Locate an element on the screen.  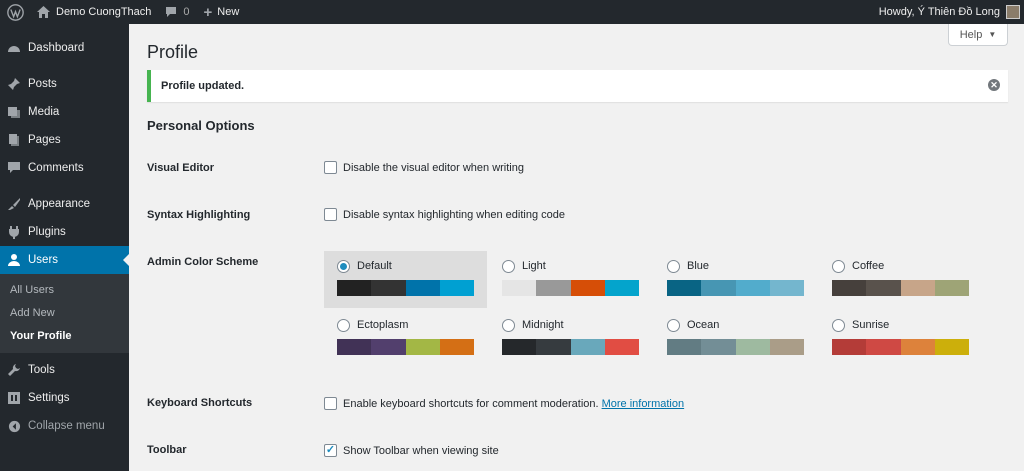
more-information-link: More information is located at coordinates (643, 404).